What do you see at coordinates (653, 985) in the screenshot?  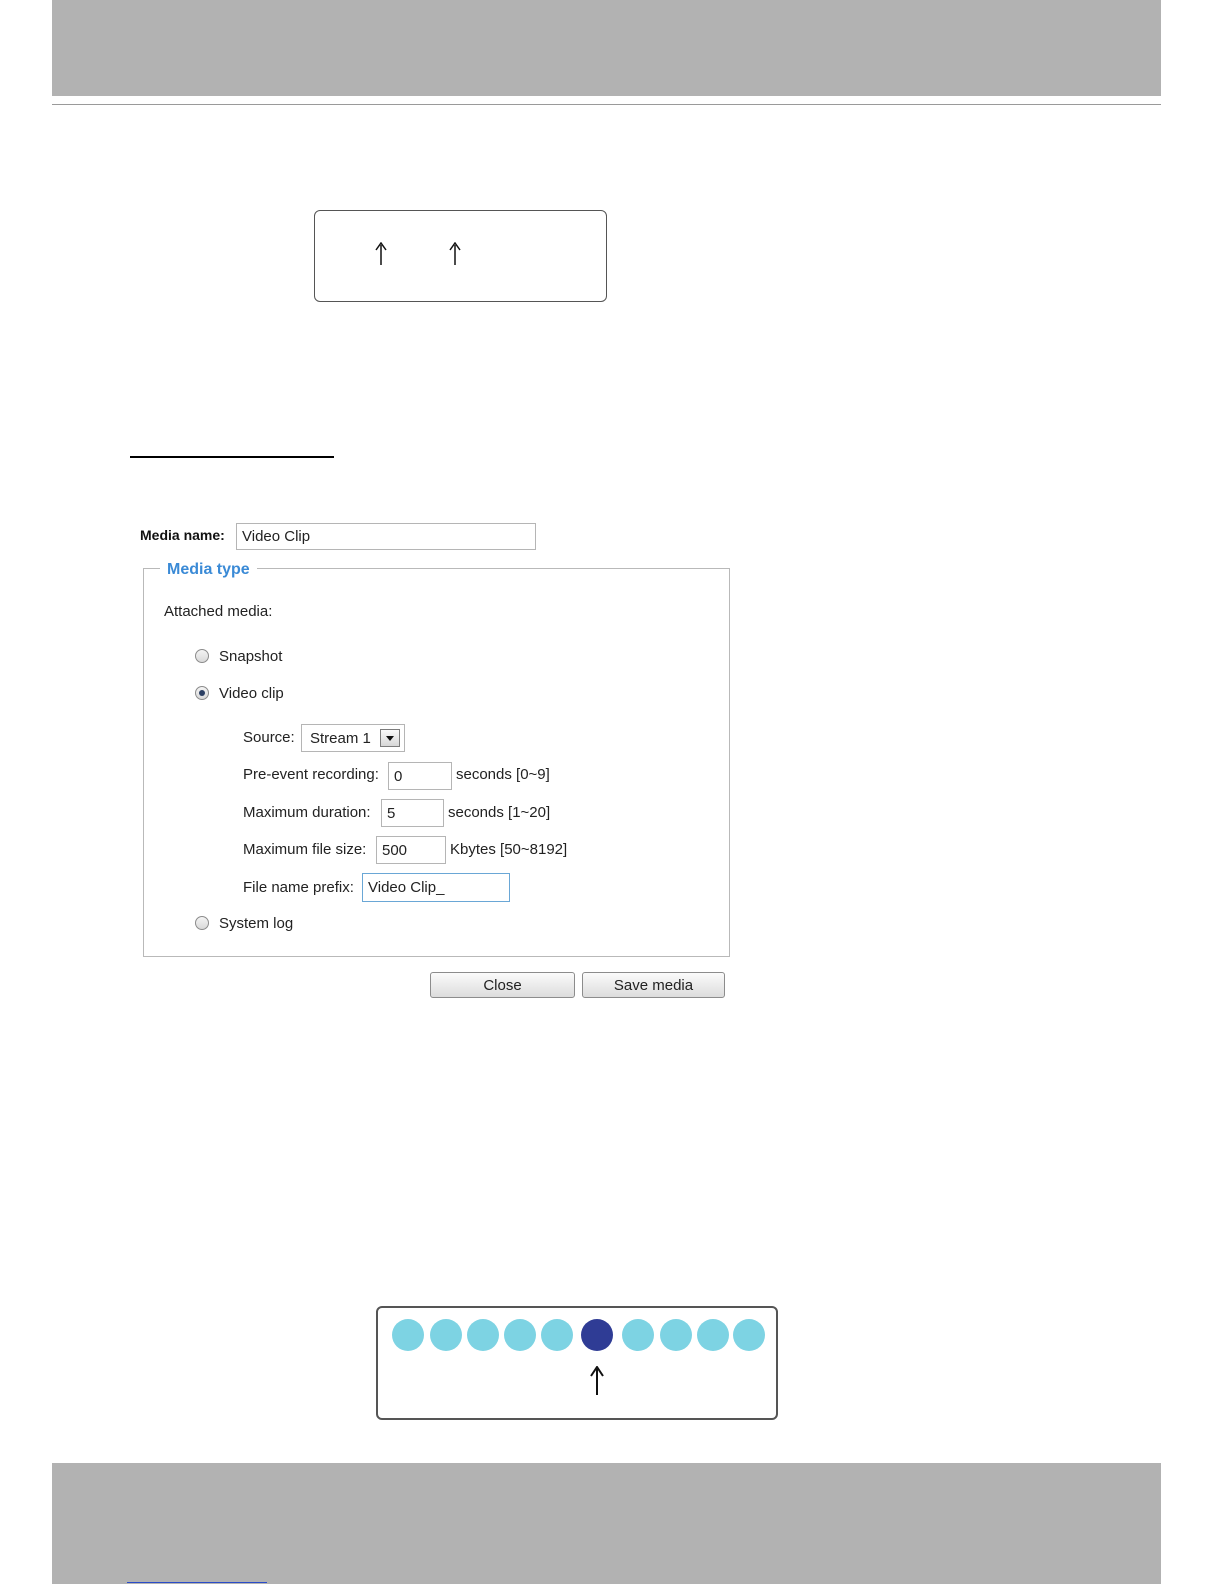 I see `save-media-button: Save media` at bounding box center [653, 985].